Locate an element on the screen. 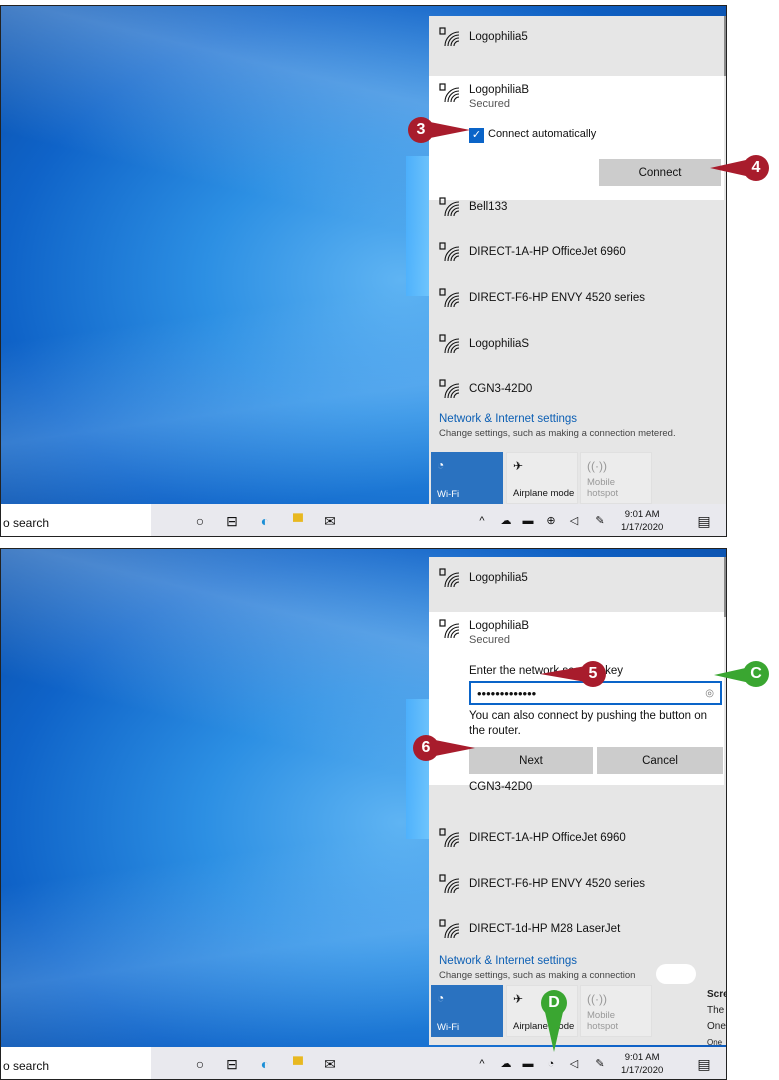 The width and height of the screenshot is (779, 1080). connect-button: Connect is located at coordinates (660, 172).